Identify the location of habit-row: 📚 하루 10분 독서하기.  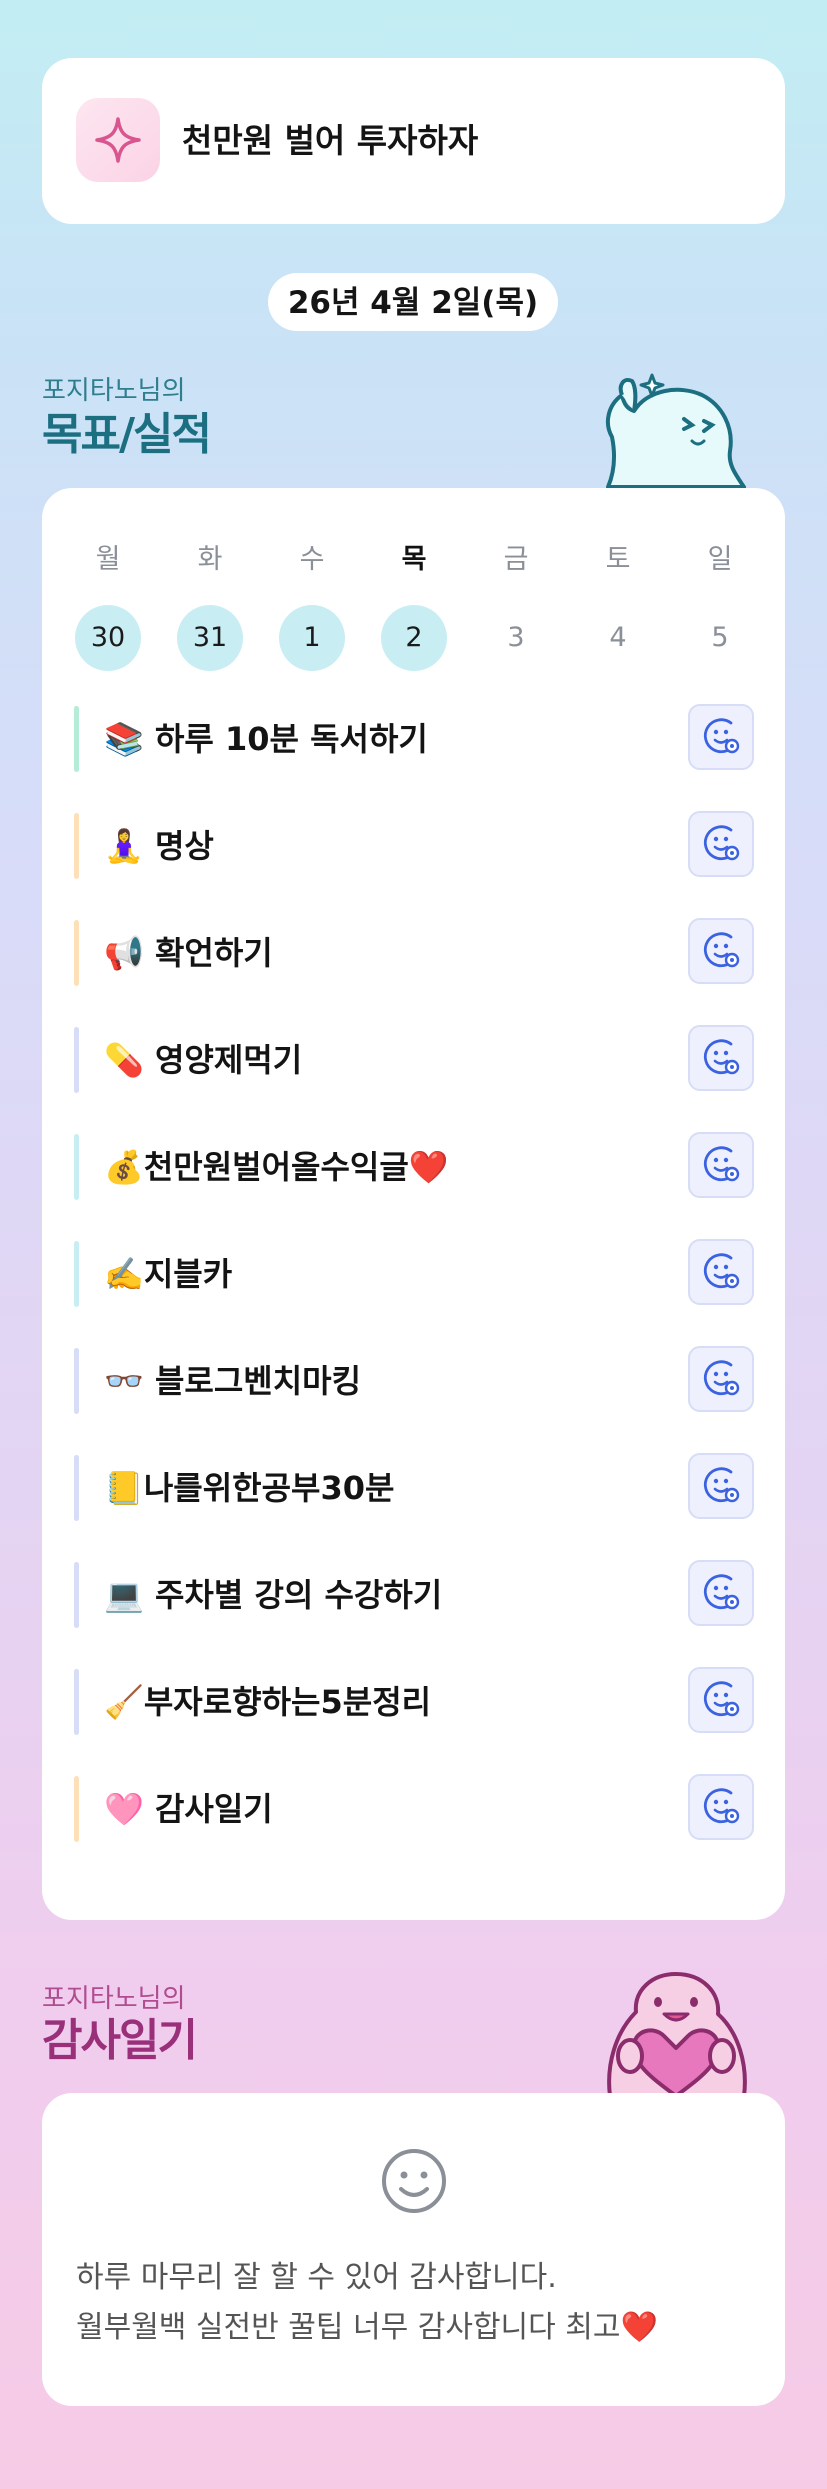
(414, 738).